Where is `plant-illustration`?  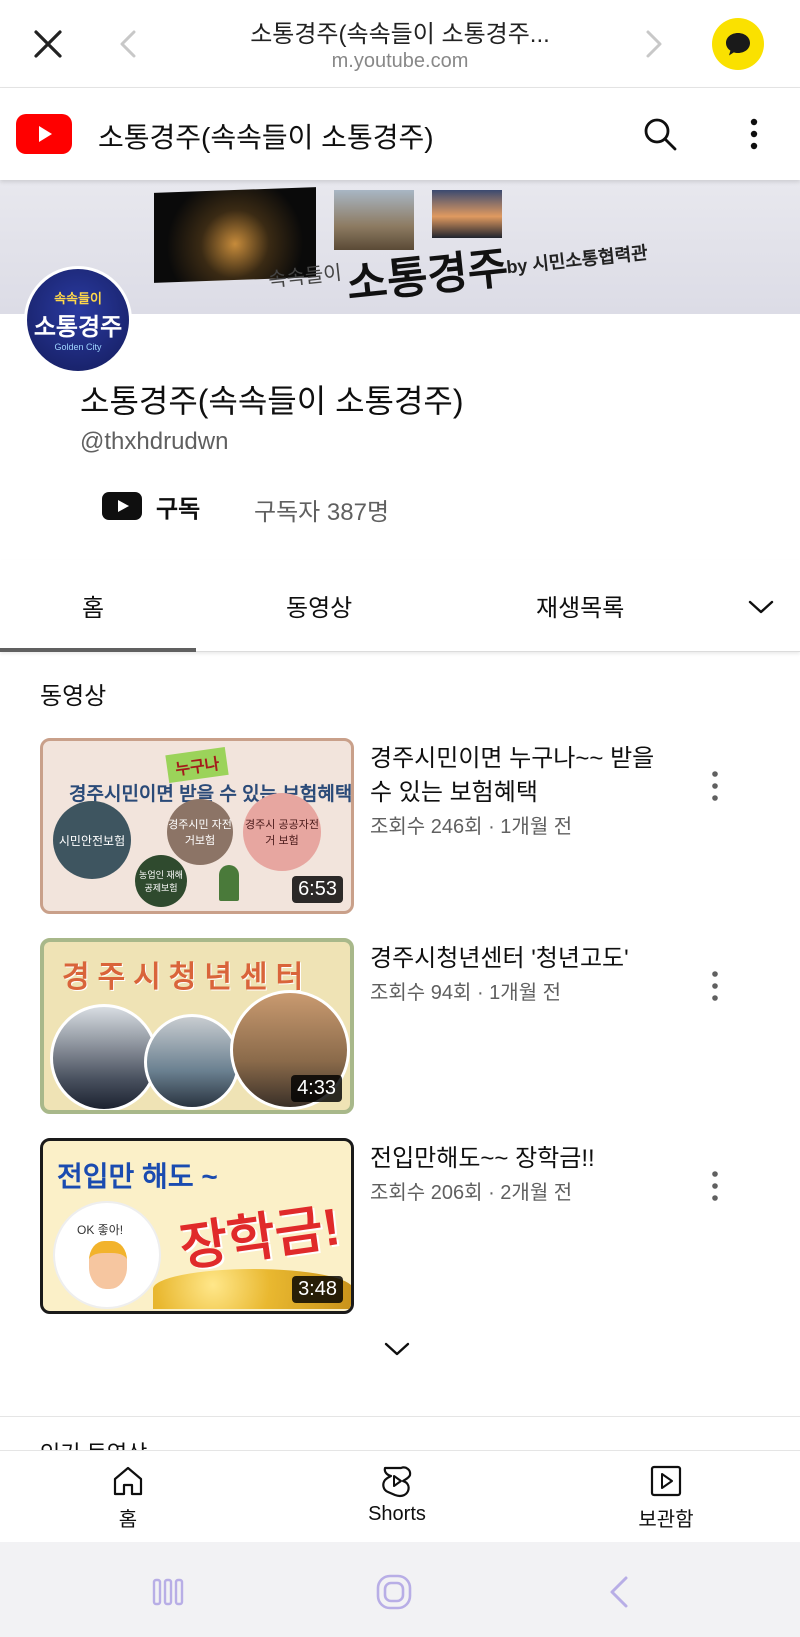 plant-illustration is located at coordinates (229, 883).